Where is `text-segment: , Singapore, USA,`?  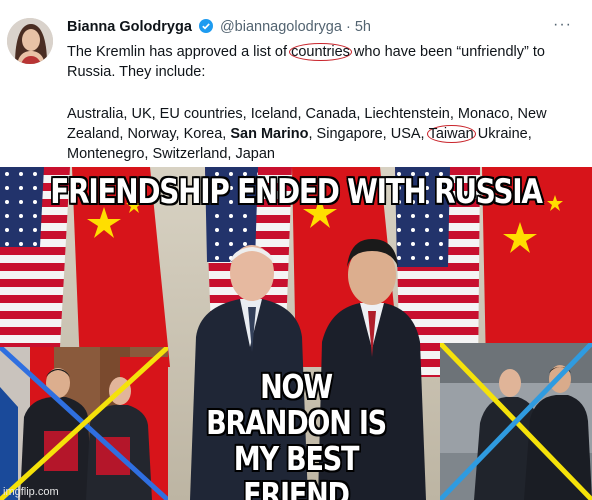 text-segment: , Singapore, USA, is located at coordinates (368, 134).